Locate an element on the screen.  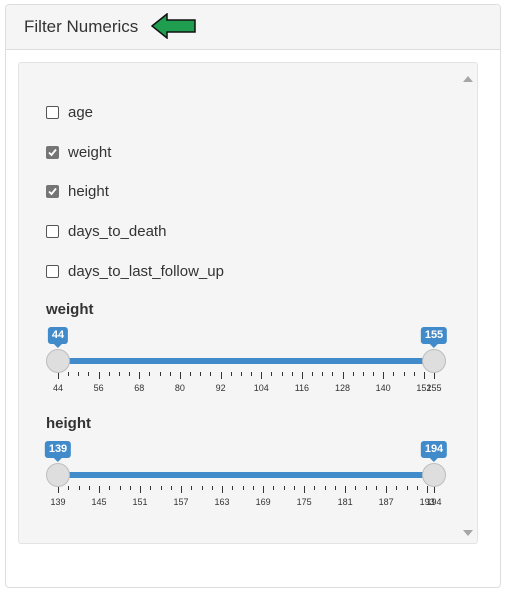
checkbox-label: days_to_death is located at coordinates (117, 231).